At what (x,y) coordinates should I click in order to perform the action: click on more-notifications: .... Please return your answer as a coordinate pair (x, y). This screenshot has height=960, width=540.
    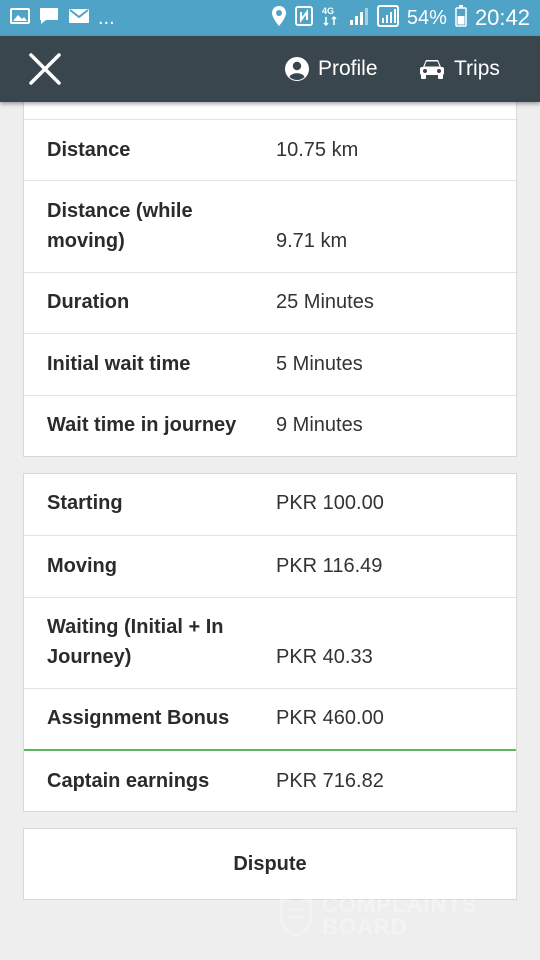
    Looking at the image, I should click on (106, 17).